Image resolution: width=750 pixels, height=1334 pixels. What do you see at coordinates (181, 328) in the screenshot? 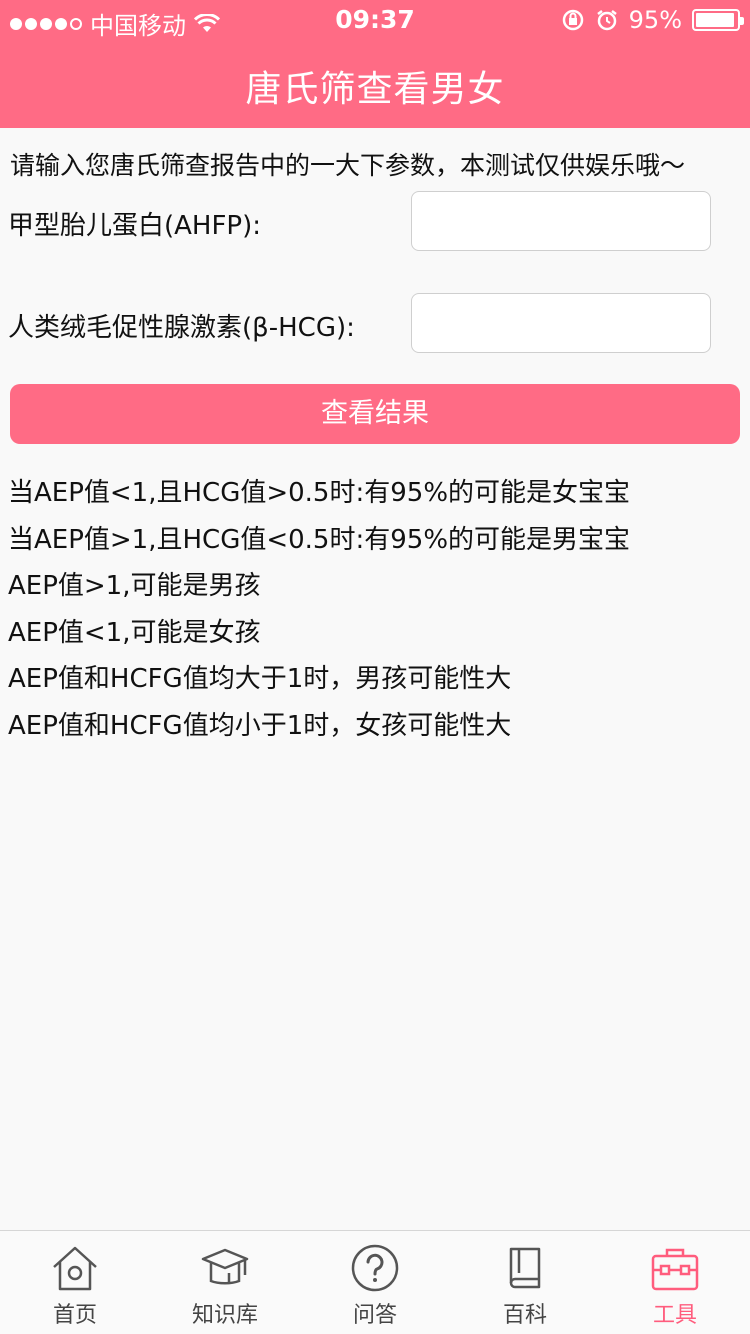
I see `hcg-label: 人类绒毛促性腺激素(β-HCG):` at bounding box center [181, 328].